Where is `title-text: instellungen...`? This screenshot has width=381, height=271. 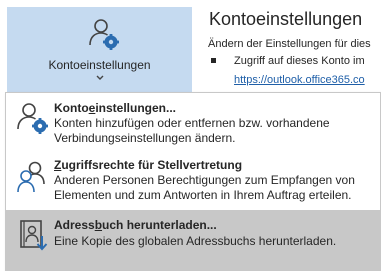
title-text: instellungen... is located at coordinates (136, 108).